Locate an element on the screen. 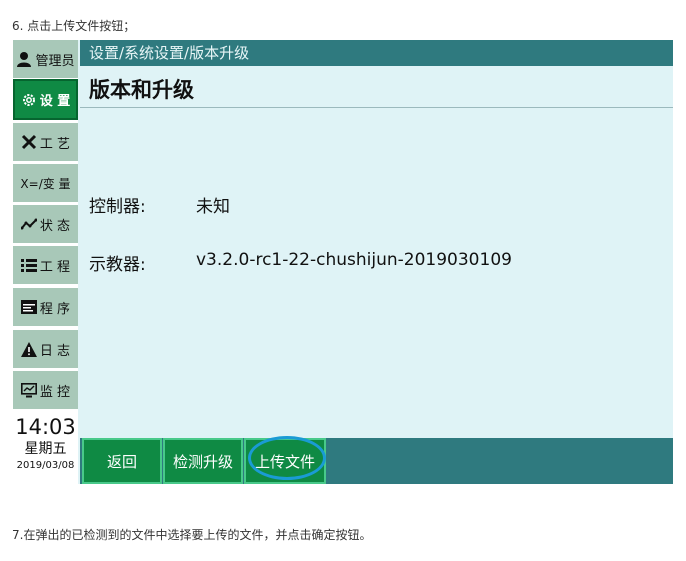 This screenshot has width=686, height=561. clock-date: 2019/03/08 is located at coordinates (45, 465).